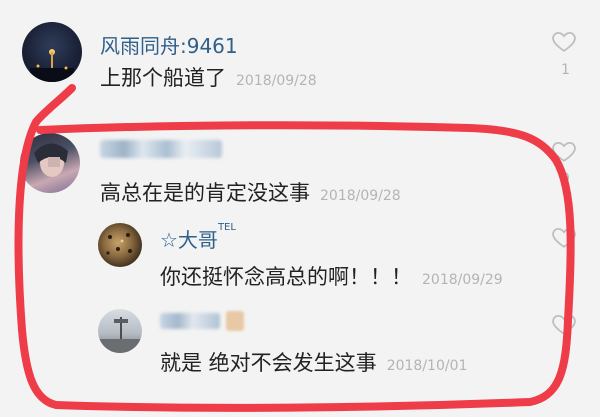 The image size is (600, 417). What do you see at coordinates (427, 366) in the screenshot?
I see `reply-timestamp: 2018/10/01` at bounding box center [427, 366].